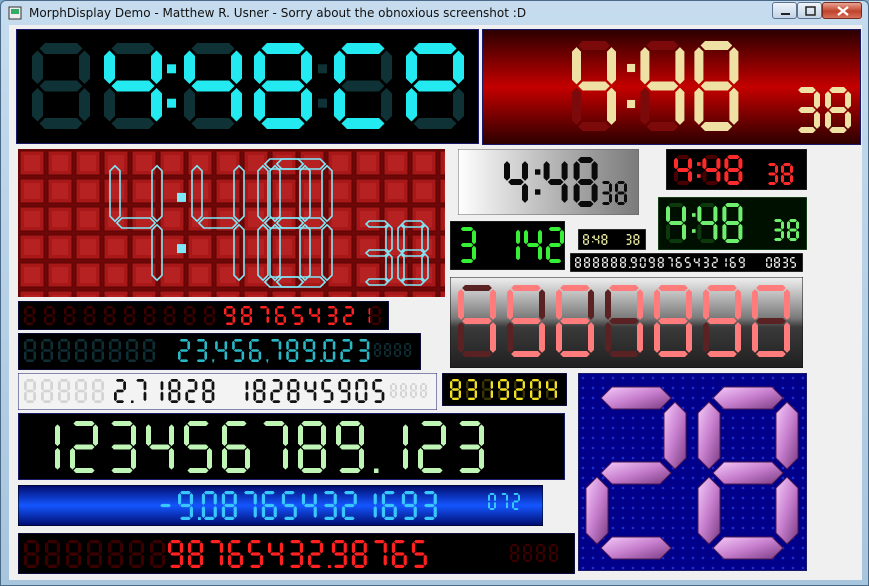 This screenshot has width=869, height=586. I want to click on display-tiny-clock, so click(612, 239).